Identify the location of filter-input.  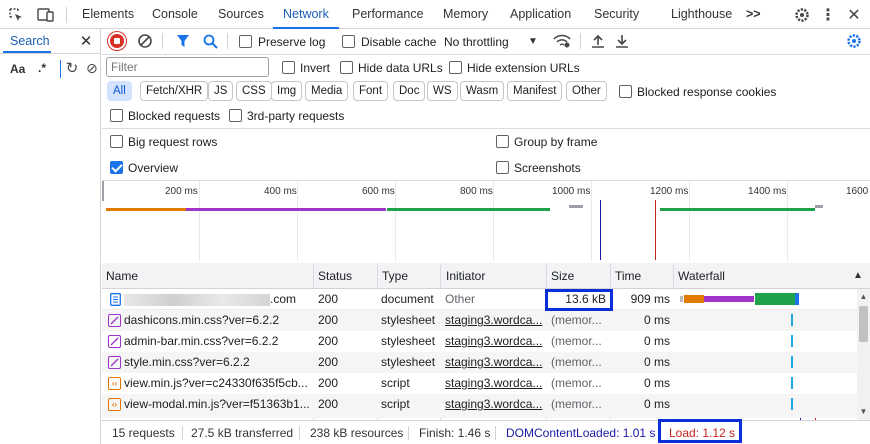
(187, 67).